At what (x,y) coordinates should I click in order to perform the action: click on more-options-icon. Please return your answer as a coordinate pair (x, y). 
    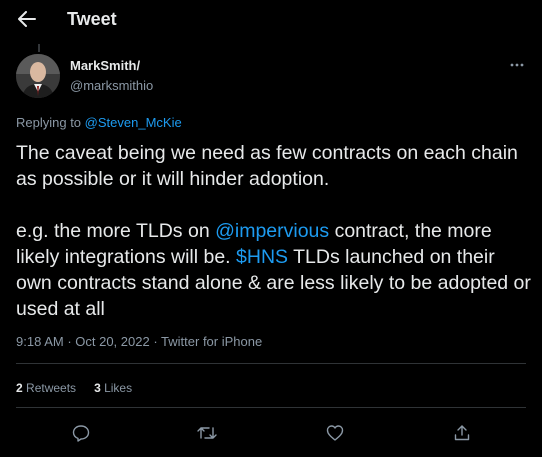
    Looking at the image, I should click on (517, 65).